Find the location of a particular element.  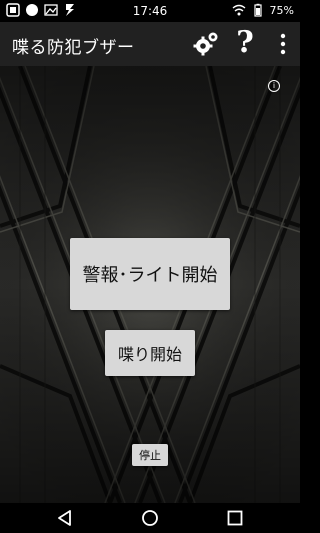

battery-icon is located at coordinates (257, 10).